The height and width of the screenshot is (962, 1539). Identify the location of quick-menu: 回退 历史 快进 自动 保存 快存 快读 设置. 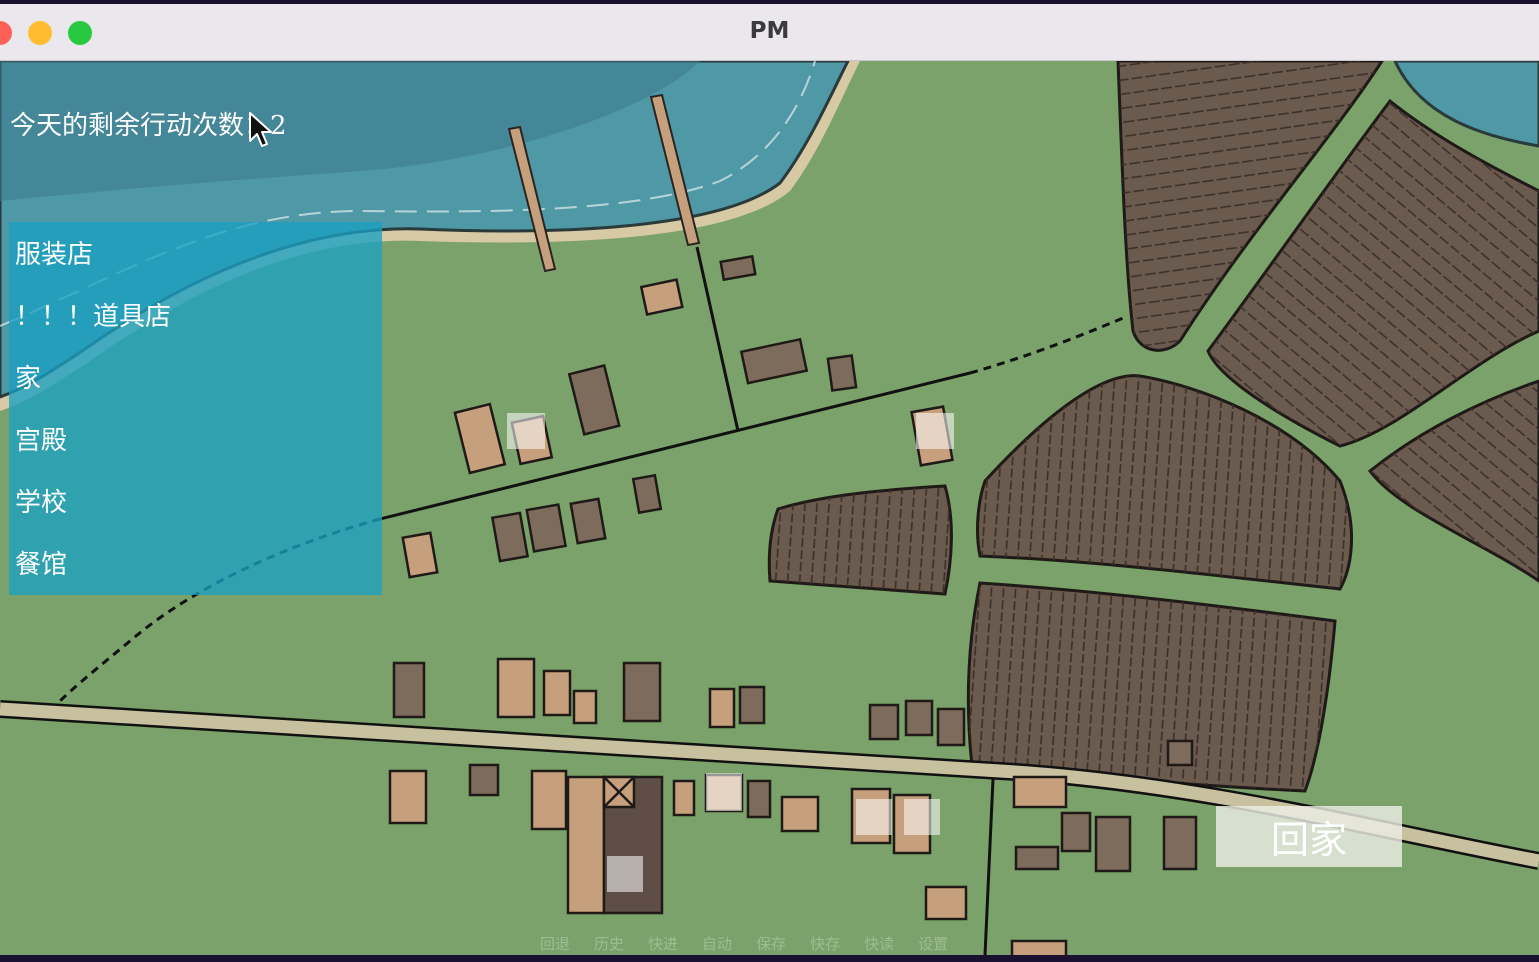
(744, 943).